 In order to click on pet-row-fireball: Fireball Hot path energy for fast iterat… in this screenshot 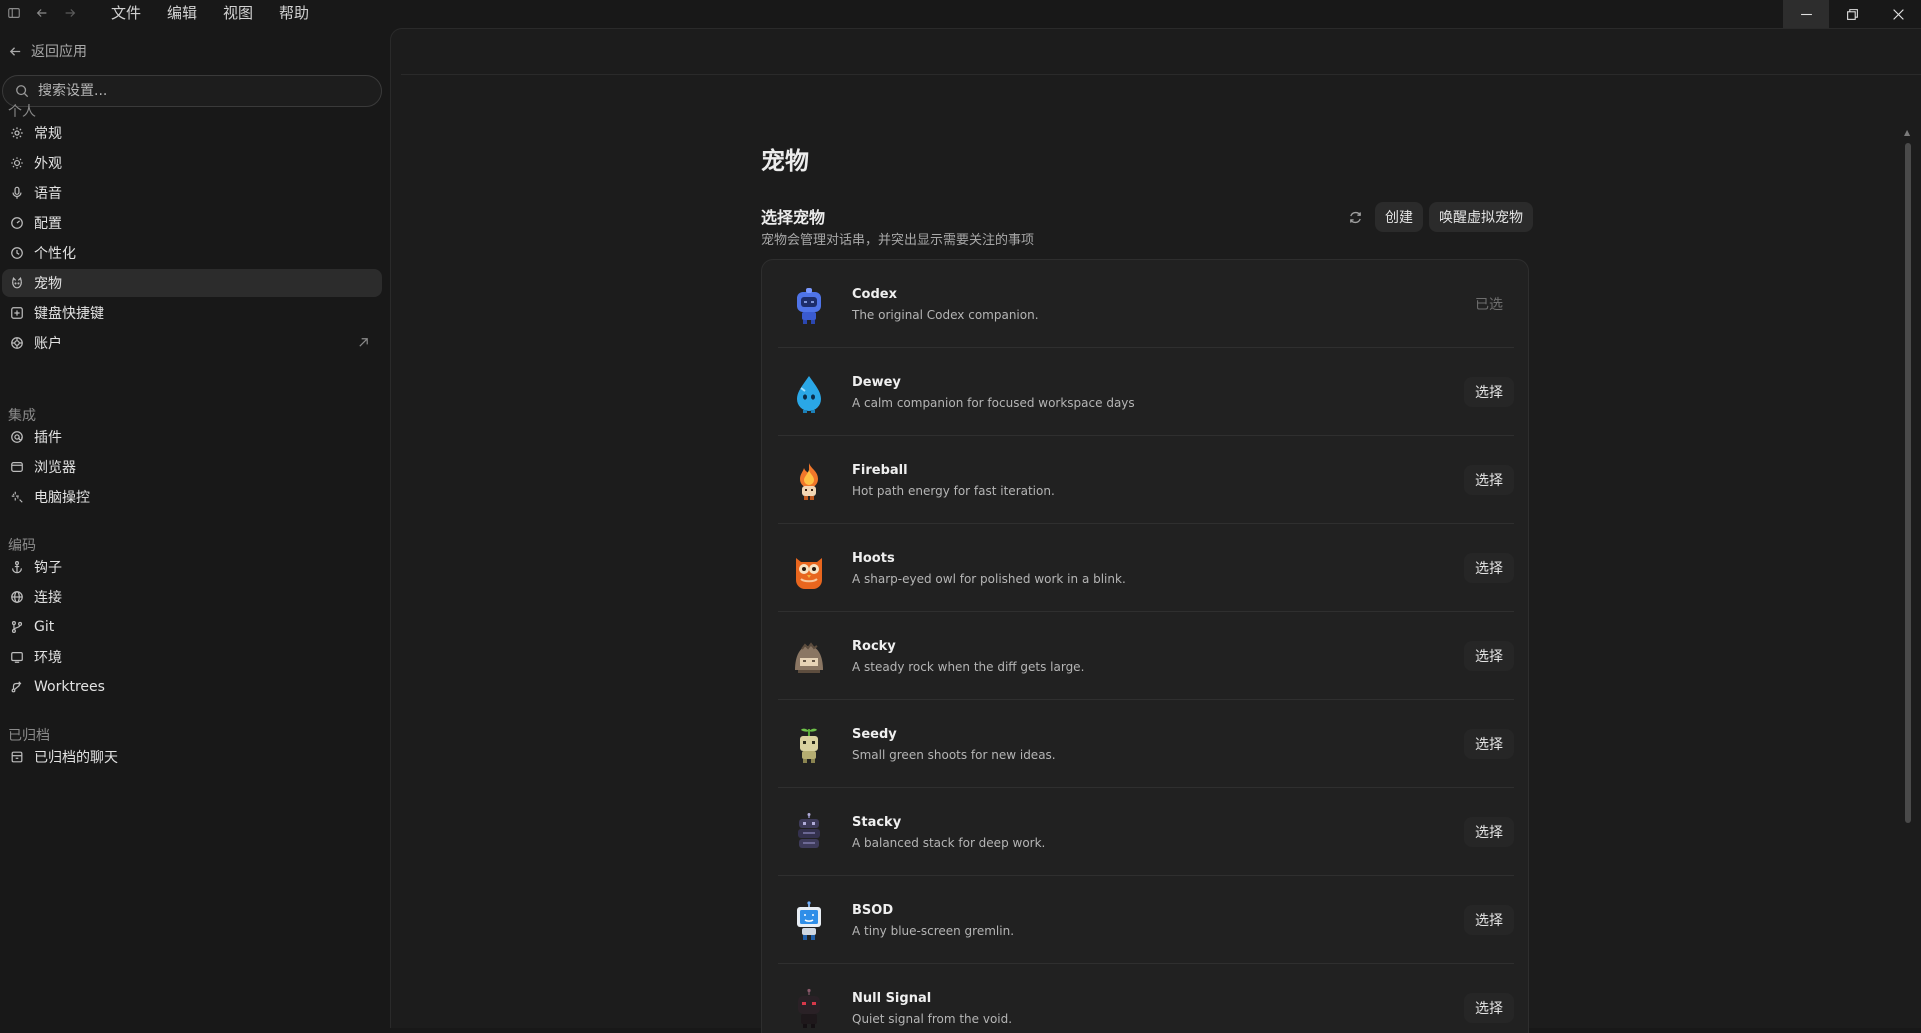, I will do `click(1146, 480)`.